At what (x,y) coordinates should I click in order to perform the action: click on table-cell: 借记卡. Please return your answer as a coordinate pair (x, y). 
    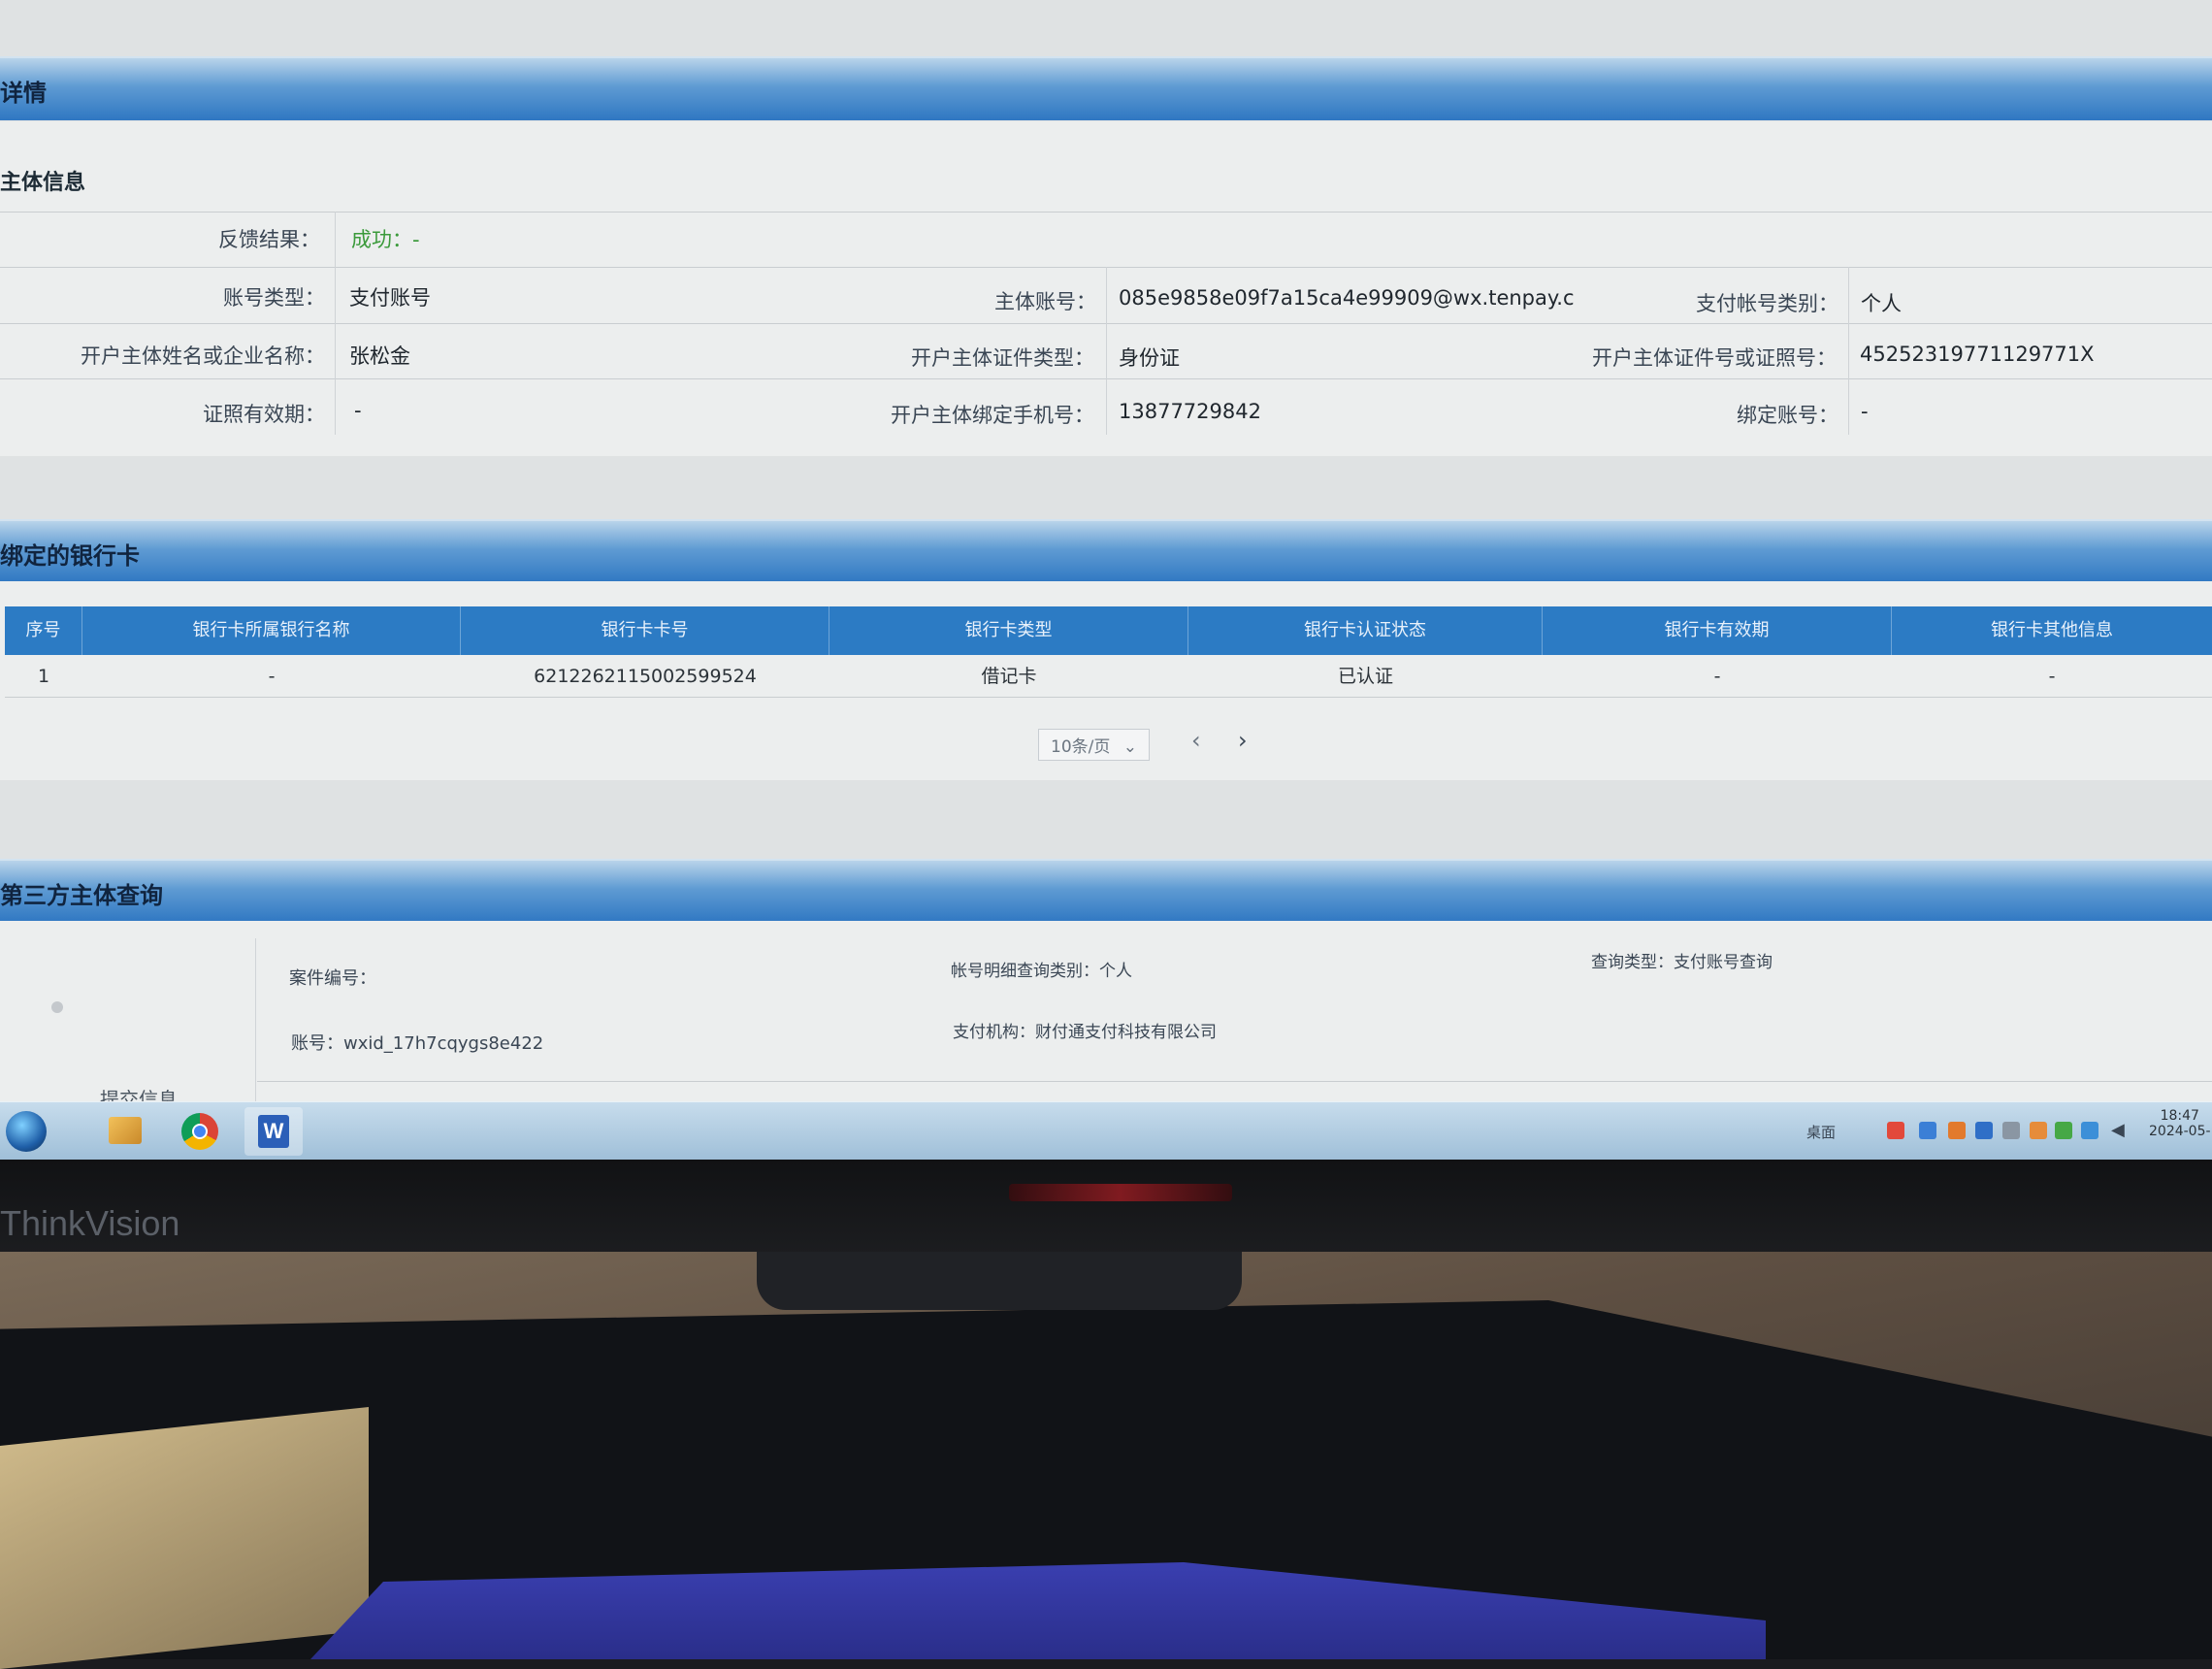
    Looking at the image, I should click on (1009, 677).